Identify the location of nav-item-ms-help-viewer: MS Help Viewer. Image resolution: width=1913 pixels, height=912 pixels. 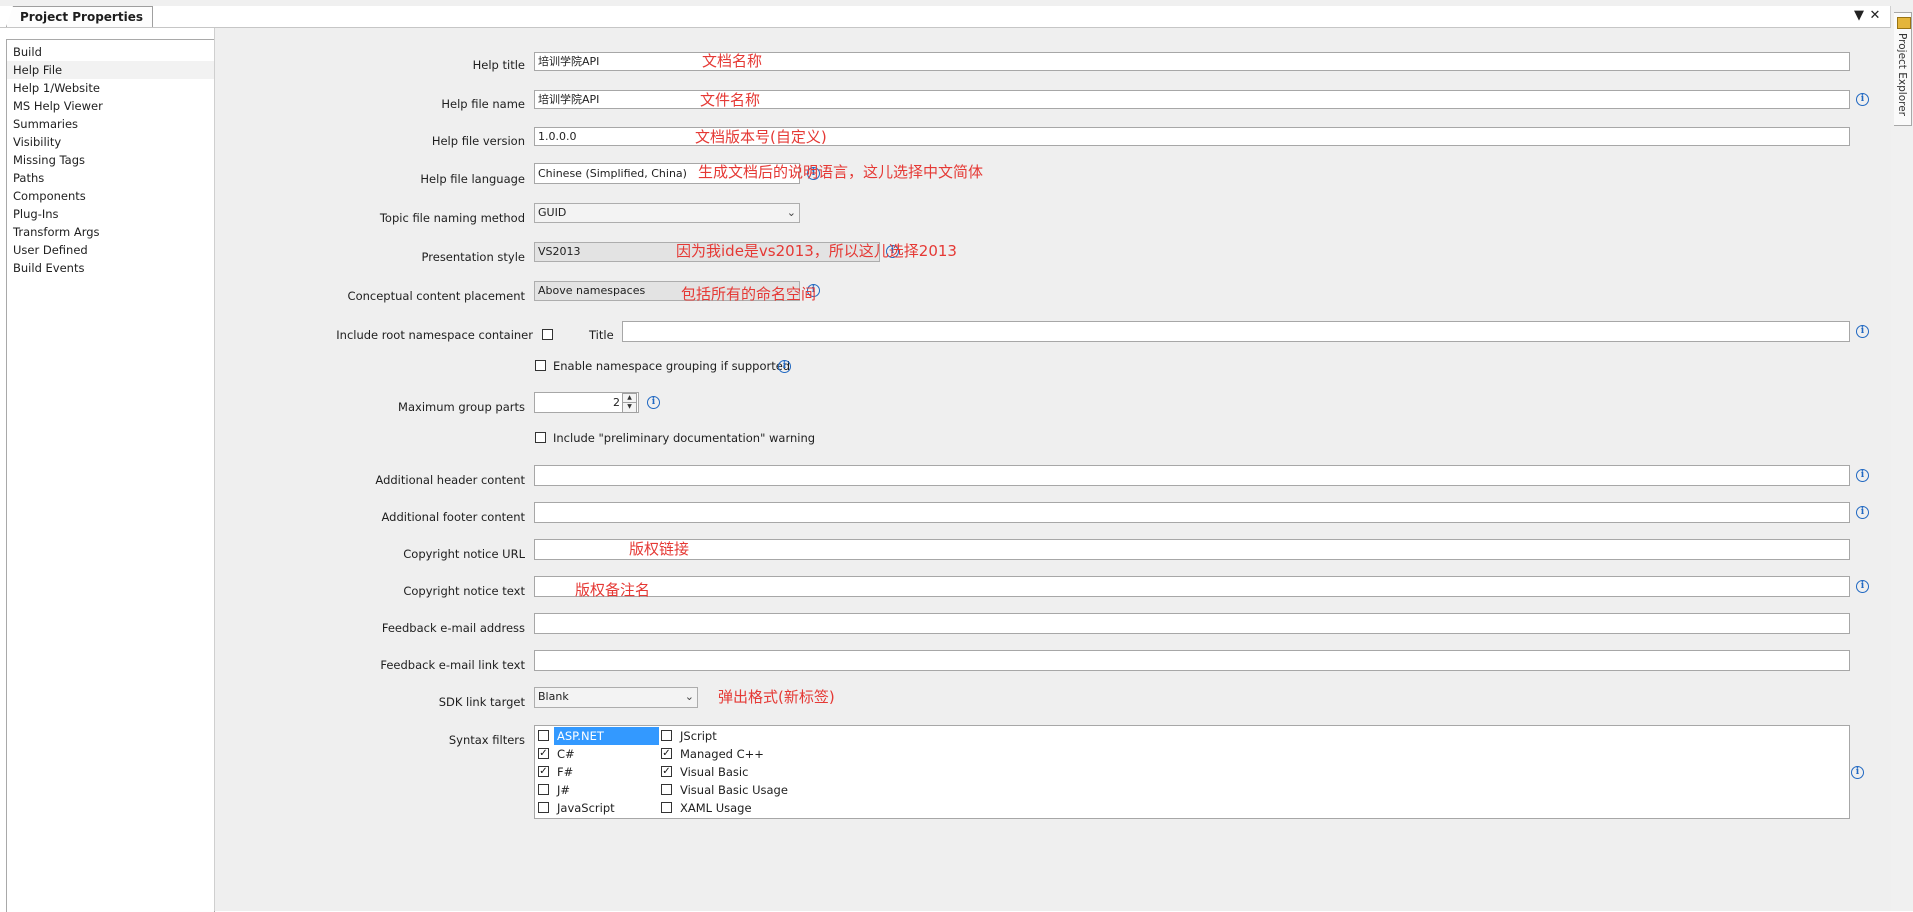
(110, 106).